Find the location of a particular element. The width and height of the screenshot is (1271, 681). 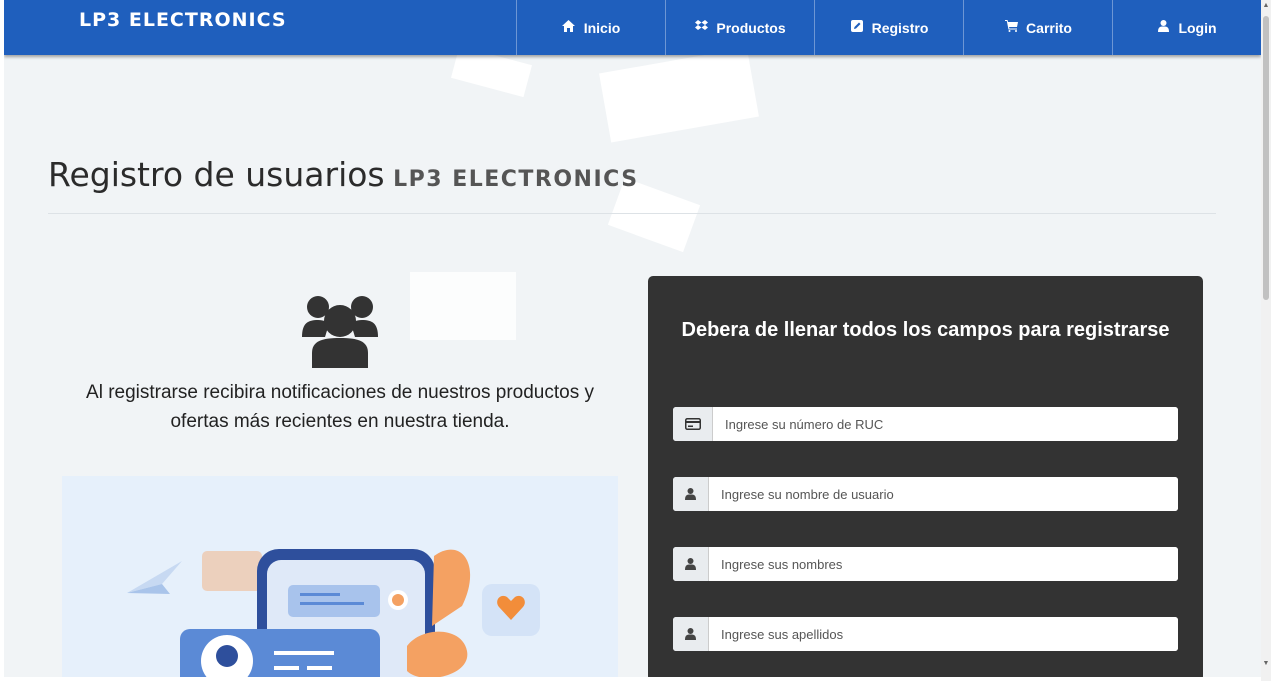

id-card-icon is located at coordinates (693, 424).